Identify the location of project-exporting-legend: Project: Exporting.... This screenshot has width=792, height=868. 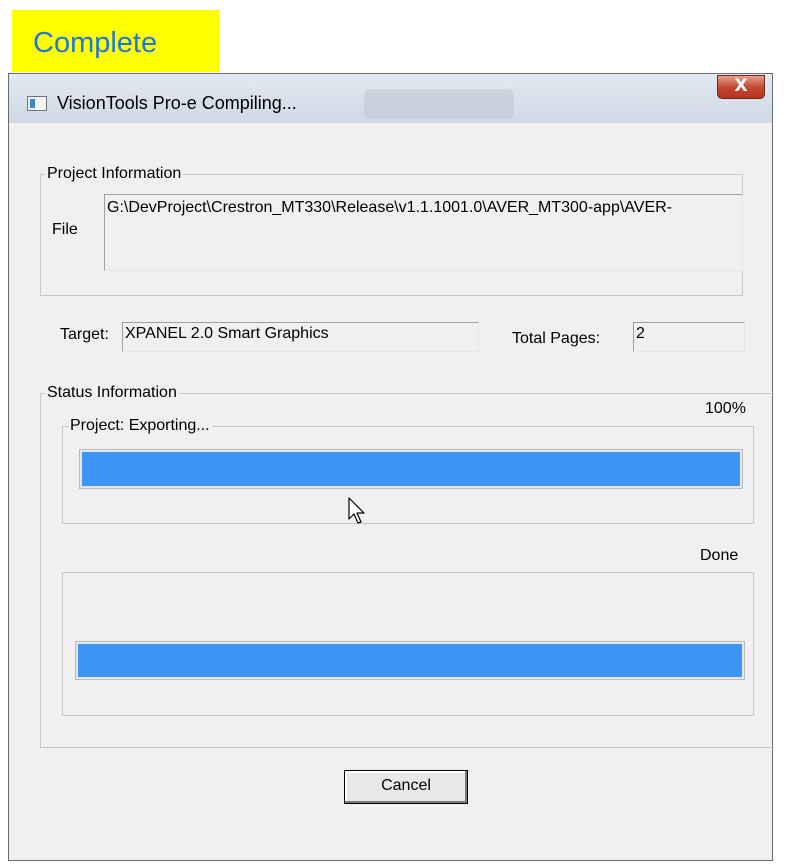
(140, 426).